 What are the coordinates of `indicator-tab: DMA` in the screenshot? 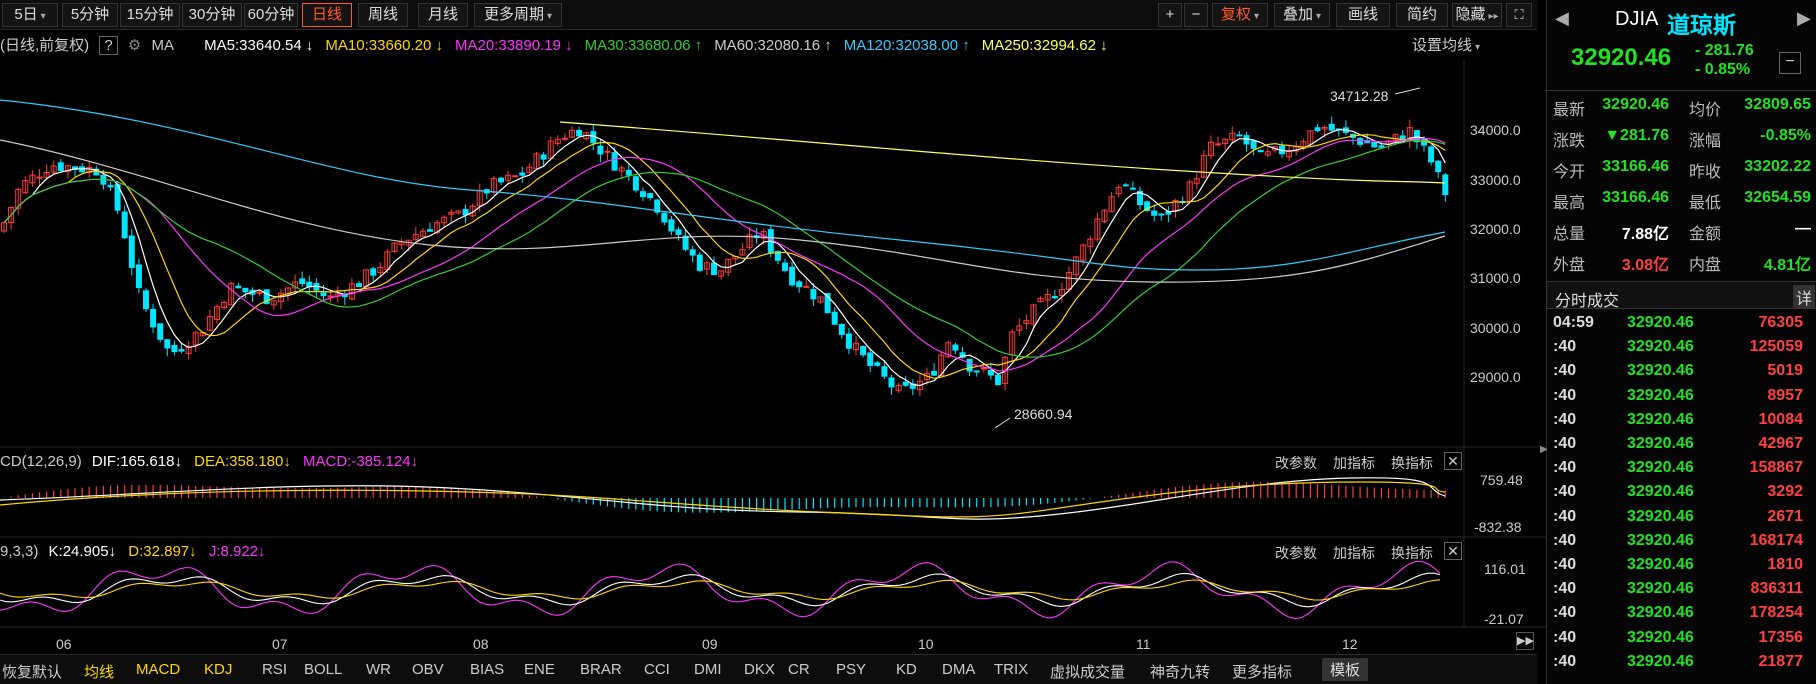 It's located at (958, 669).